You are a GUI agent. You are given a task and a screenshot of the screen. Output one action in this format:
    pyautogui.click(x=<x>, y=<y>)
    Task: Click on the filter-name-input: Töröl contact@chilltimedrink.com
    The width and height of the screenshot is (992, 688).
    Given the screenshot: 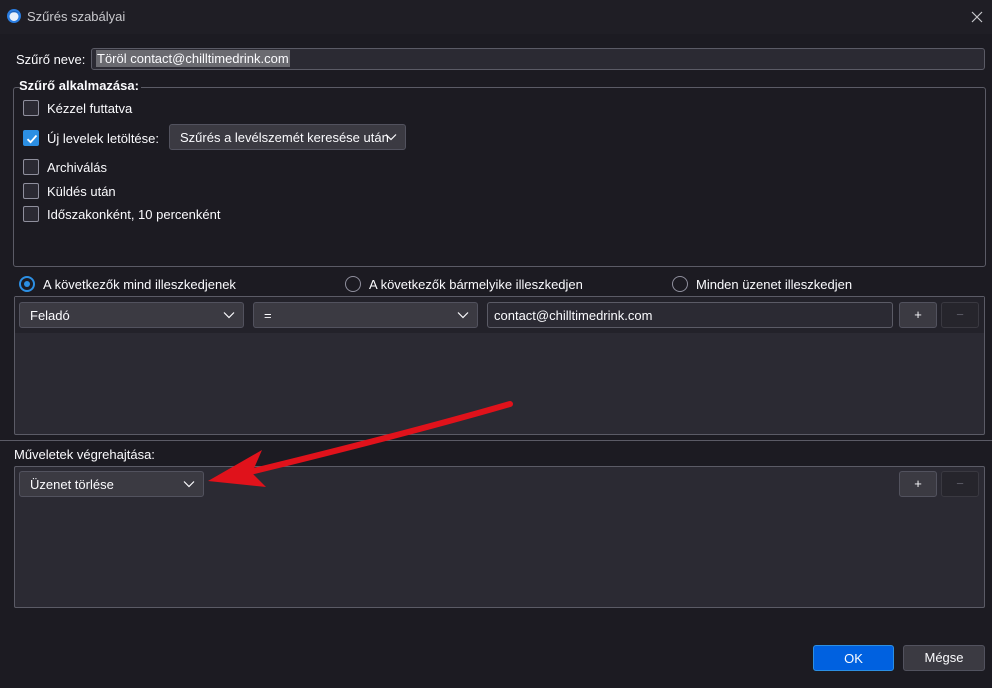 What is the action you would take?
    pyautogui.click(x=538, y=59)
    